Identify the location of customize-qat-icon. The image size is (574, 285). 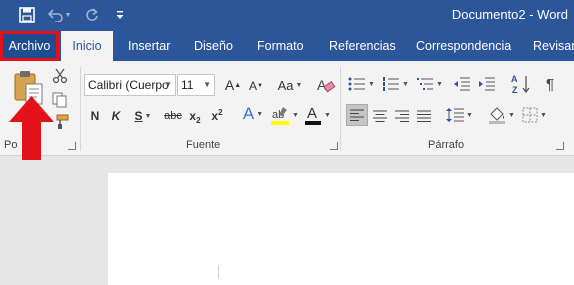
(120, 15).